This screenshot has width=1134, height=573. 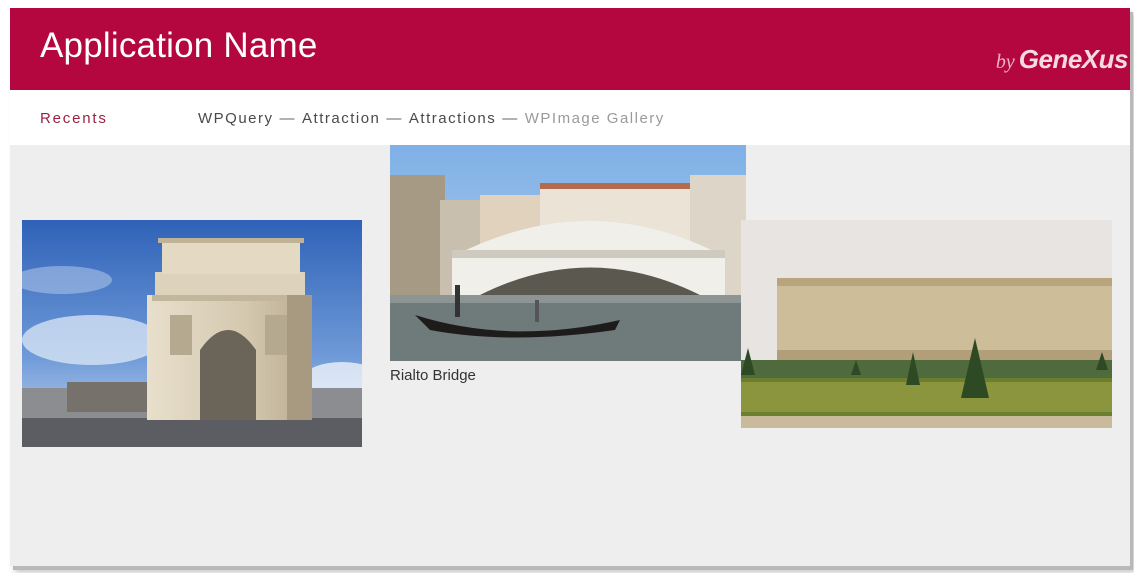 I want to click on versailles-palace-image, so click(x=926, y=324).